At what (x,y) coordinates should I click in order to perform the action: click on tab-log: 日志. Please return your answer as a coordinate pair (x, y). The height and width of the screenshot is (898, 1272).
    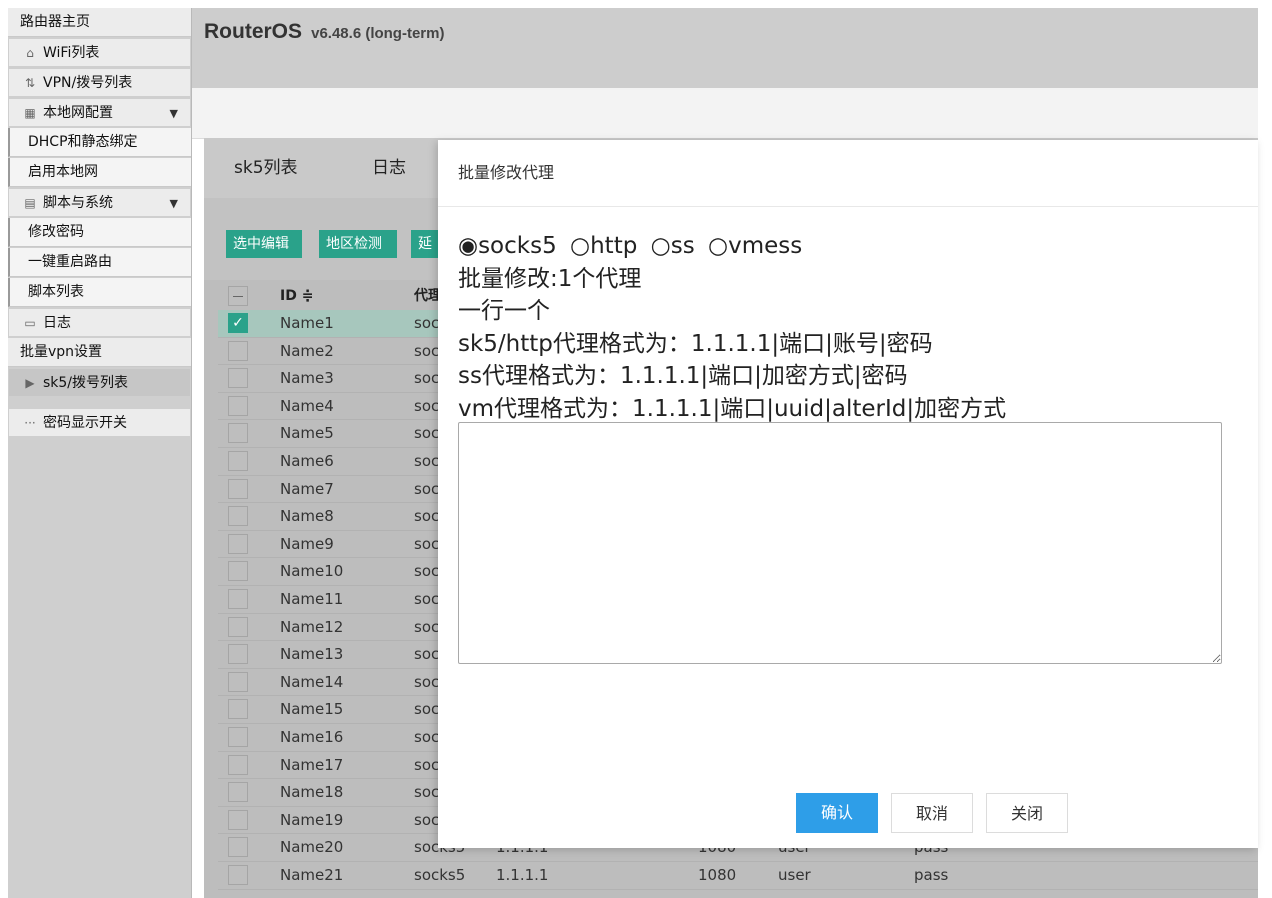
    Looking at the image, I should click on (389, 168).